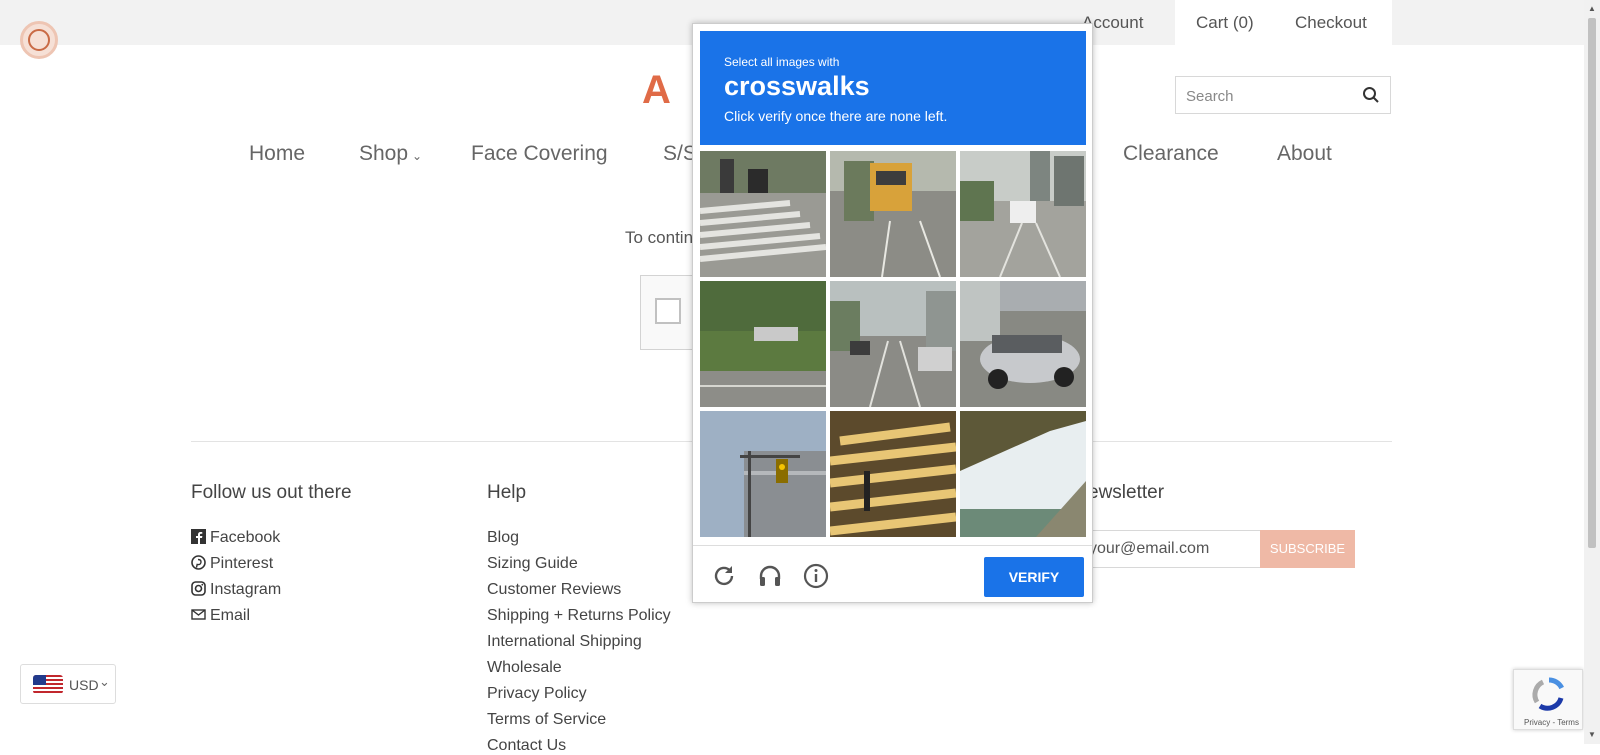 The width and height of the screenshot is (1600, 755). What do you see at coordinates (816, 576) in the screenshot?
I see `info-icon` at bounding box center [816, 576].